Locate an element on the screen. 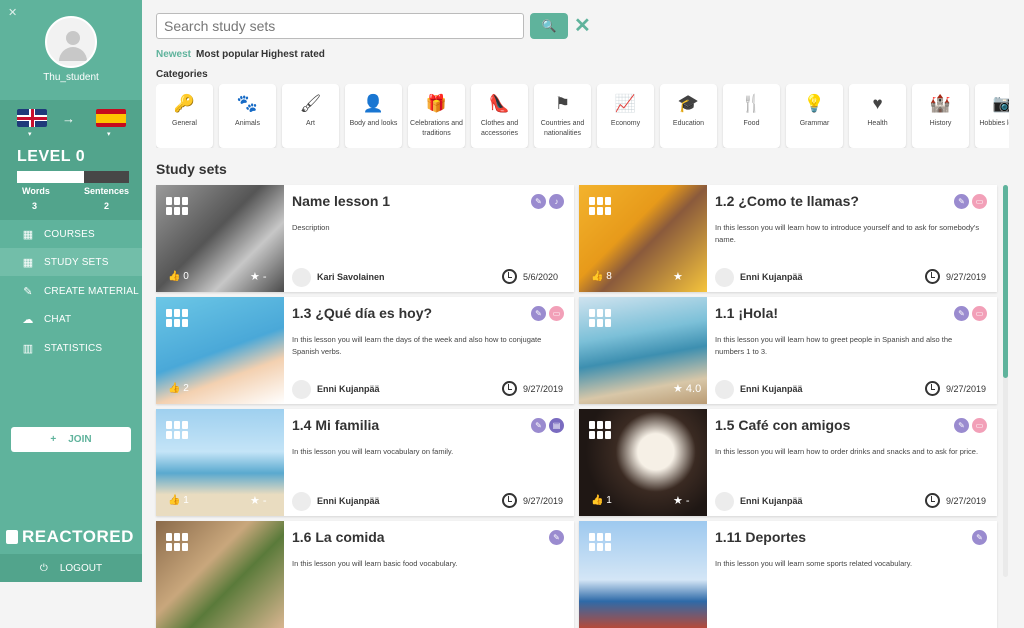  sort-newest: Newest is located at coordinates (173, 54).